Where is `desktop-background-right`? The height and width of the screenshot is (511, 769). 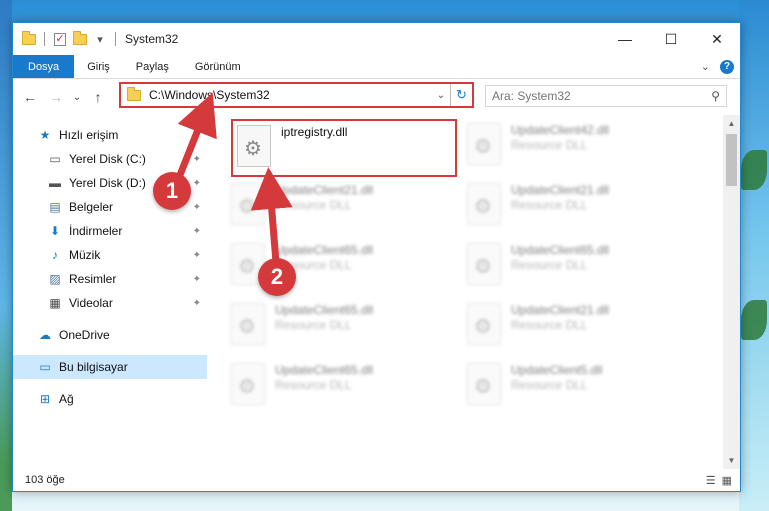 desktop-background-right is located at coordinates (754, 255).